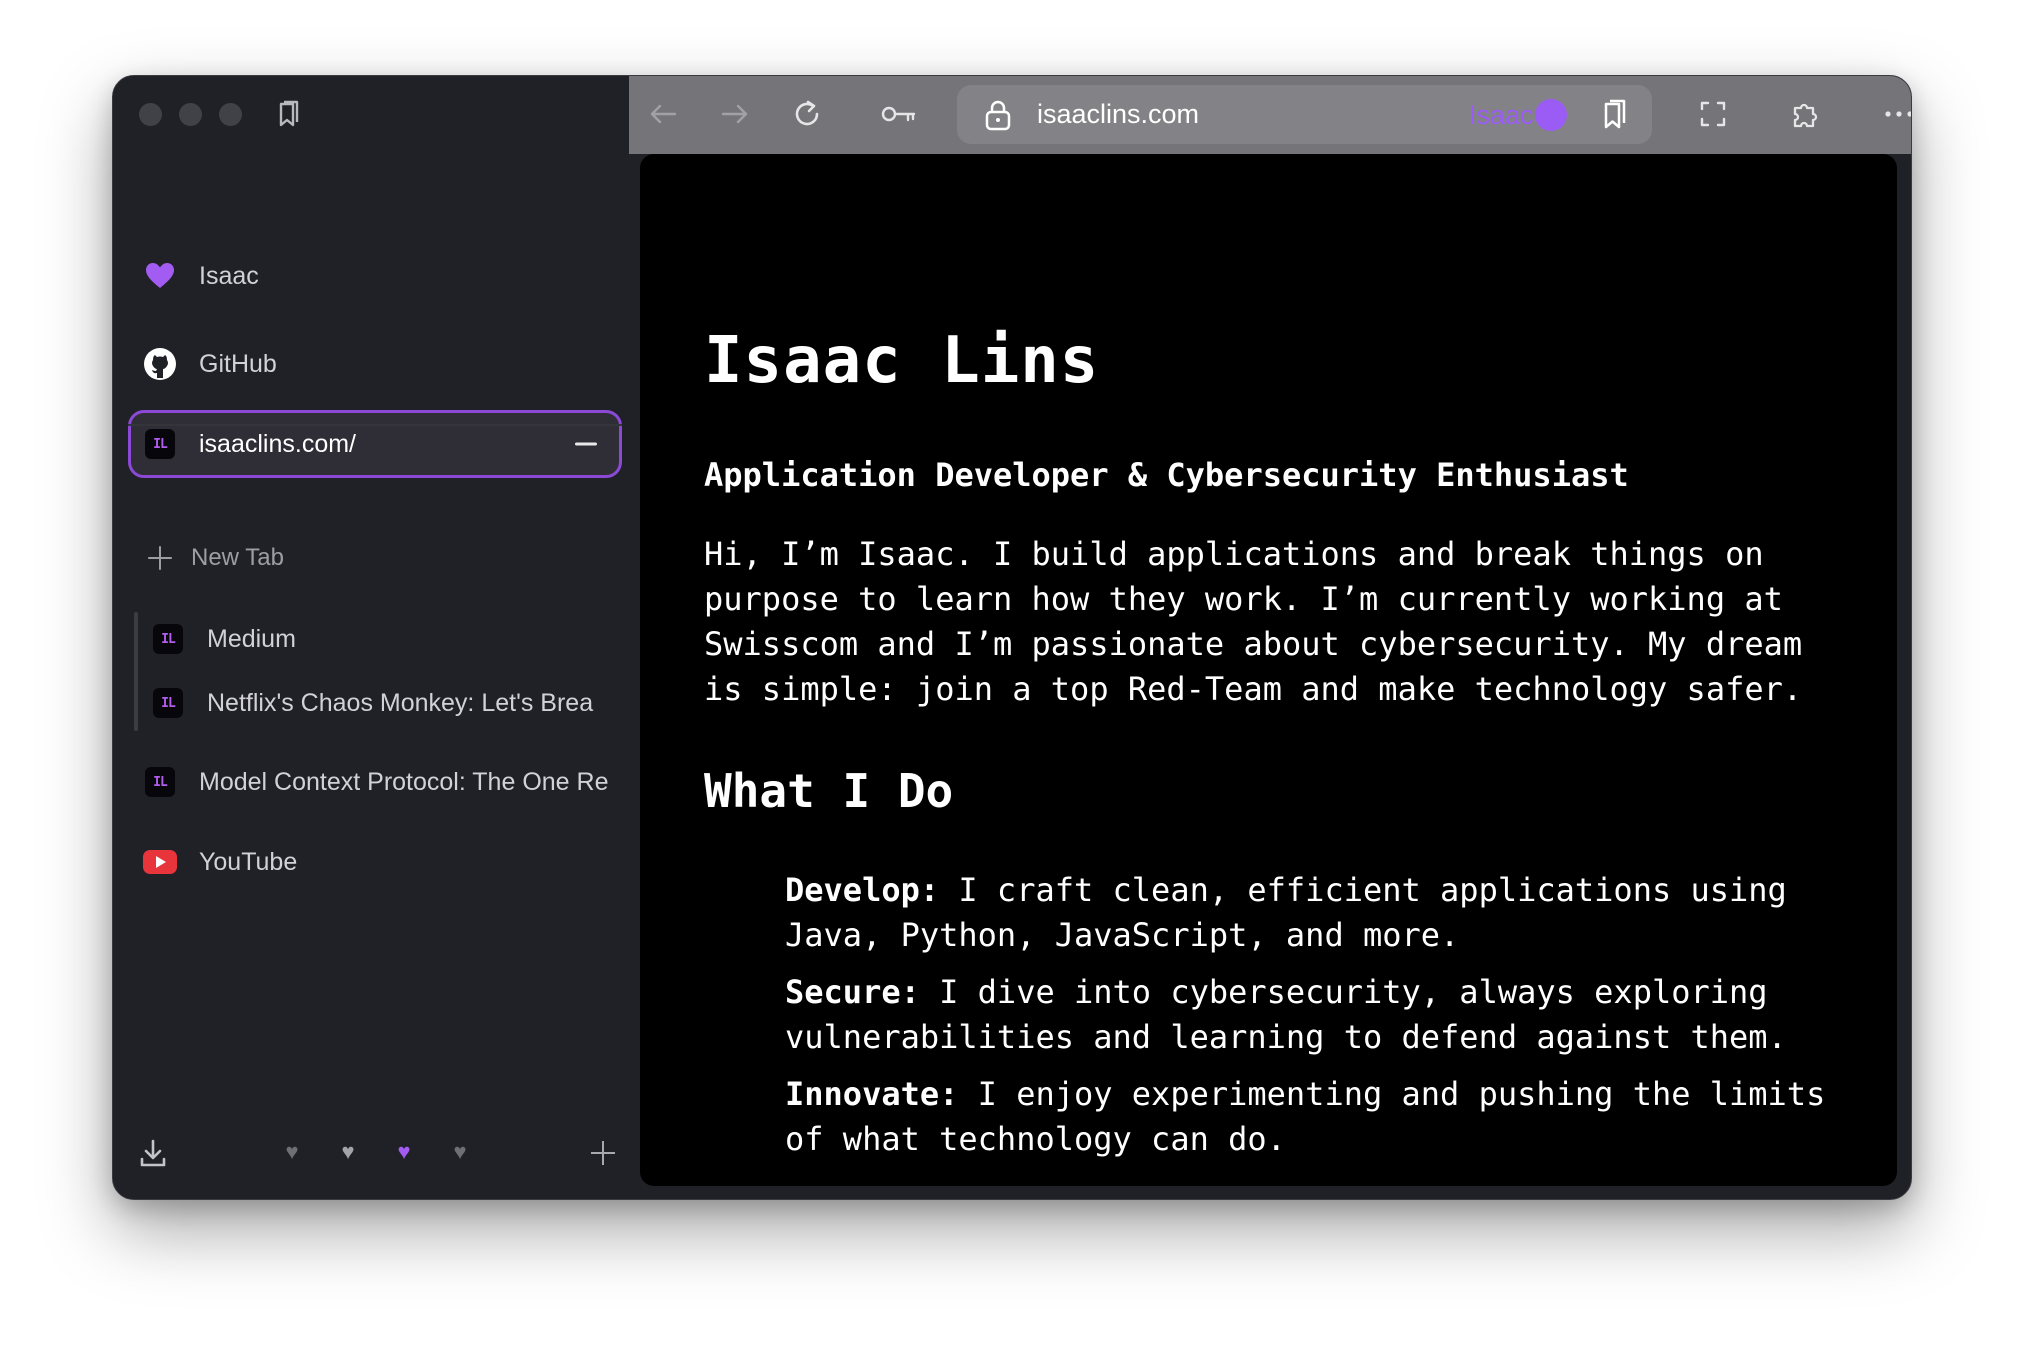 Image resolution: width=2024 pixels, height=1348 pixels. What do you see at coordinates (829, 791) in the screenshot?
I see `section-heading: What I Do` at bounding box center [829, 791].